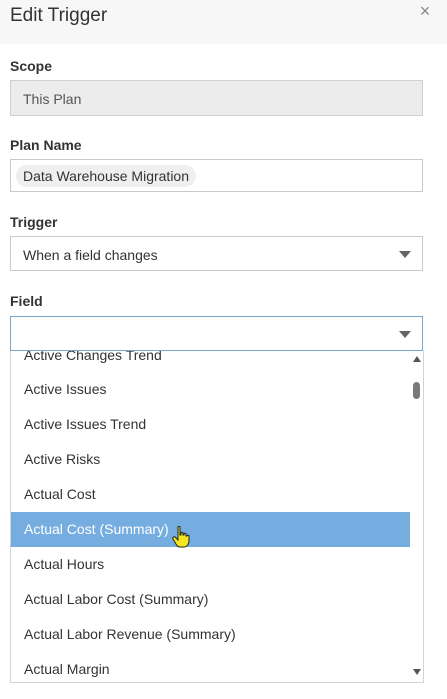  Describe the element at coordinates (46, 145) in the screenshot. I see `plan-name-label: Plan Name` at that location.